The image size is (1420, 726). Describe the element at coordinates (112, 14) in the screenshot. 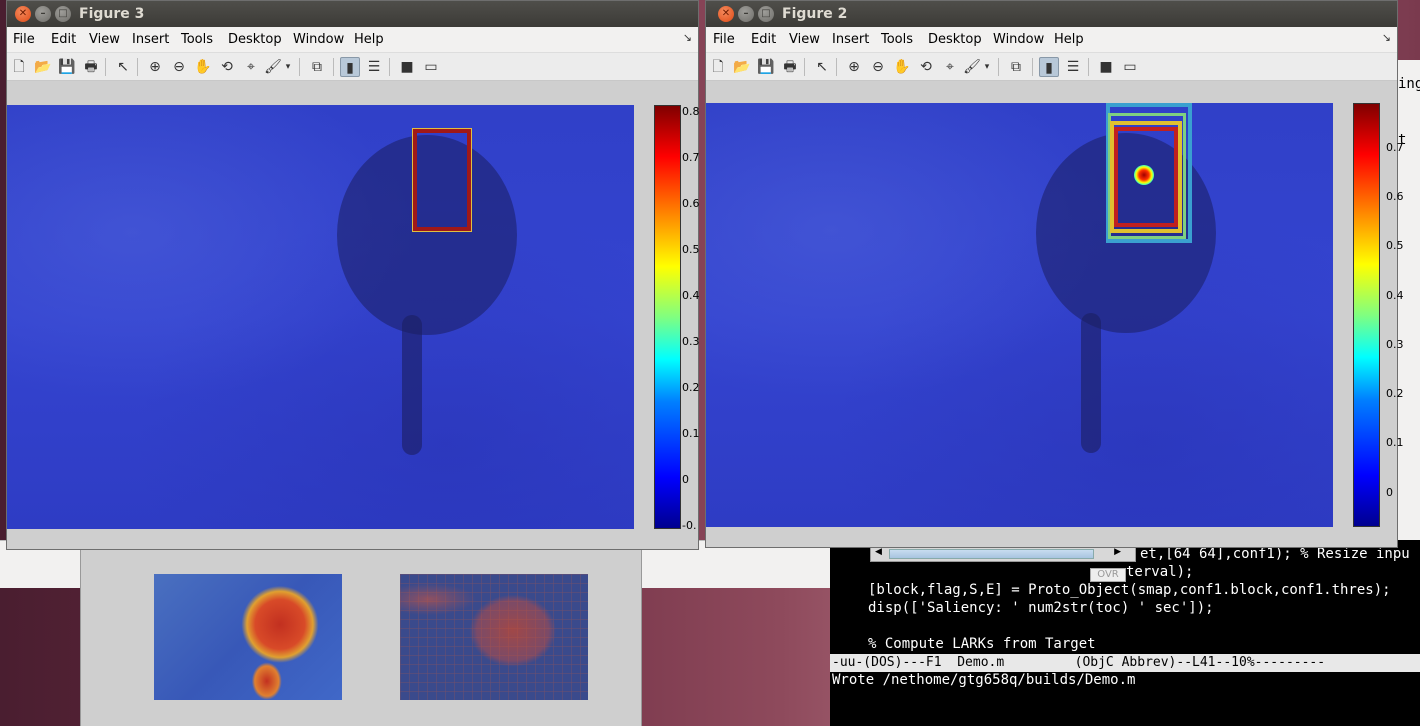

I see `window-title: Figure 3` at that location.